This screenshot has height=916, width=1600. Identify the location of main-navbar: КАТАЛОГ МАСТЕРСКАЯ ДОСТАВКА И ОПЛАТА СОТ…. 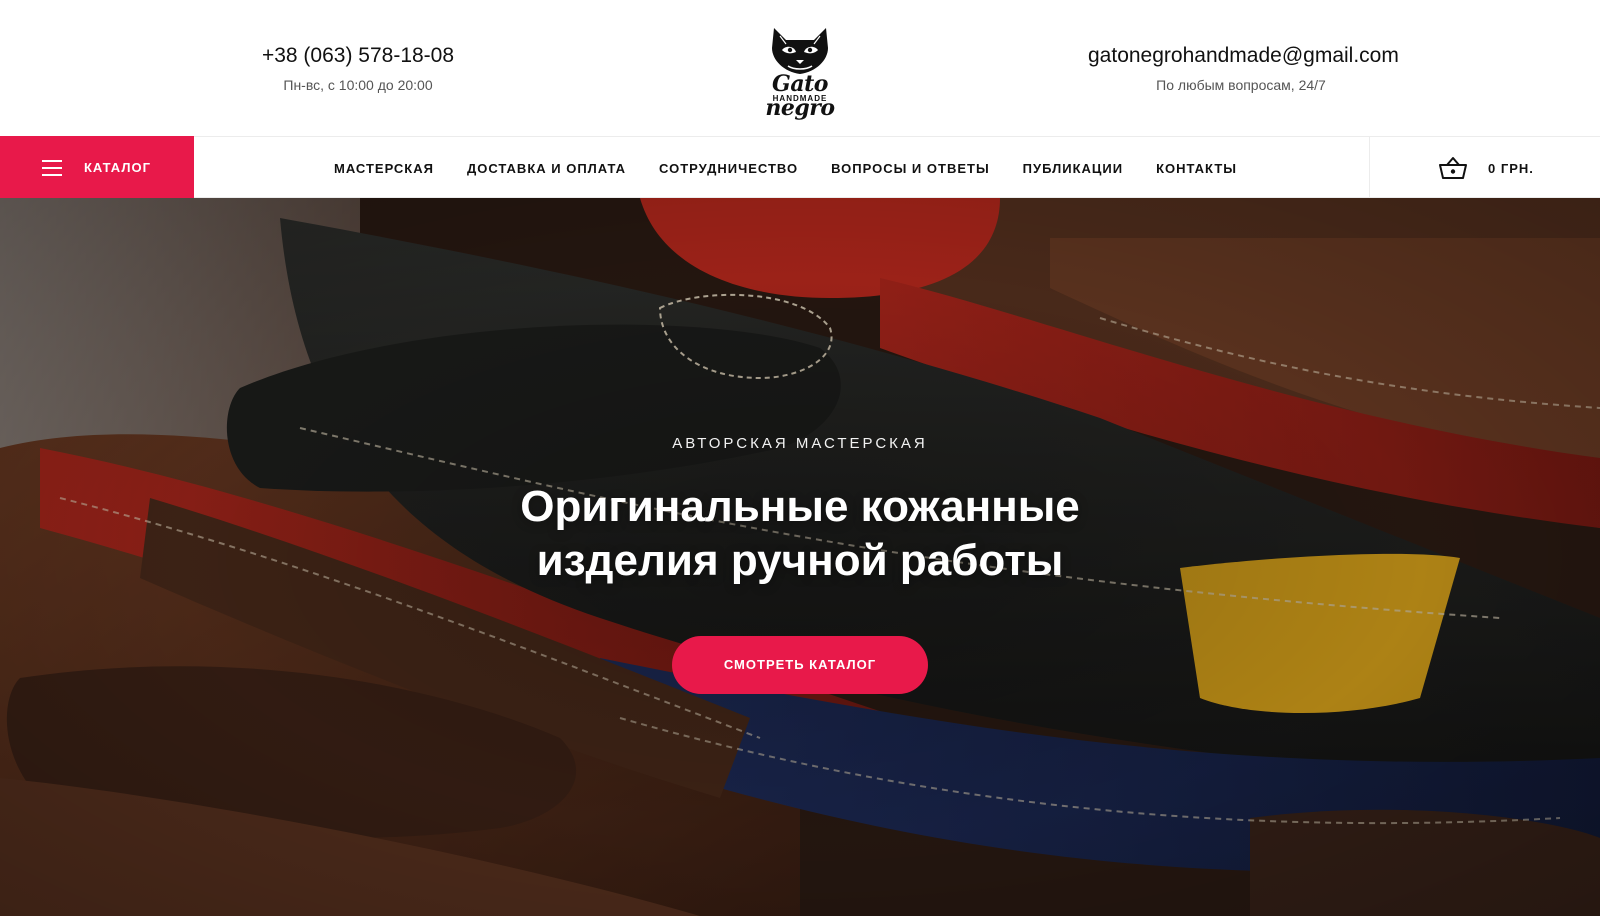
(800, 167).